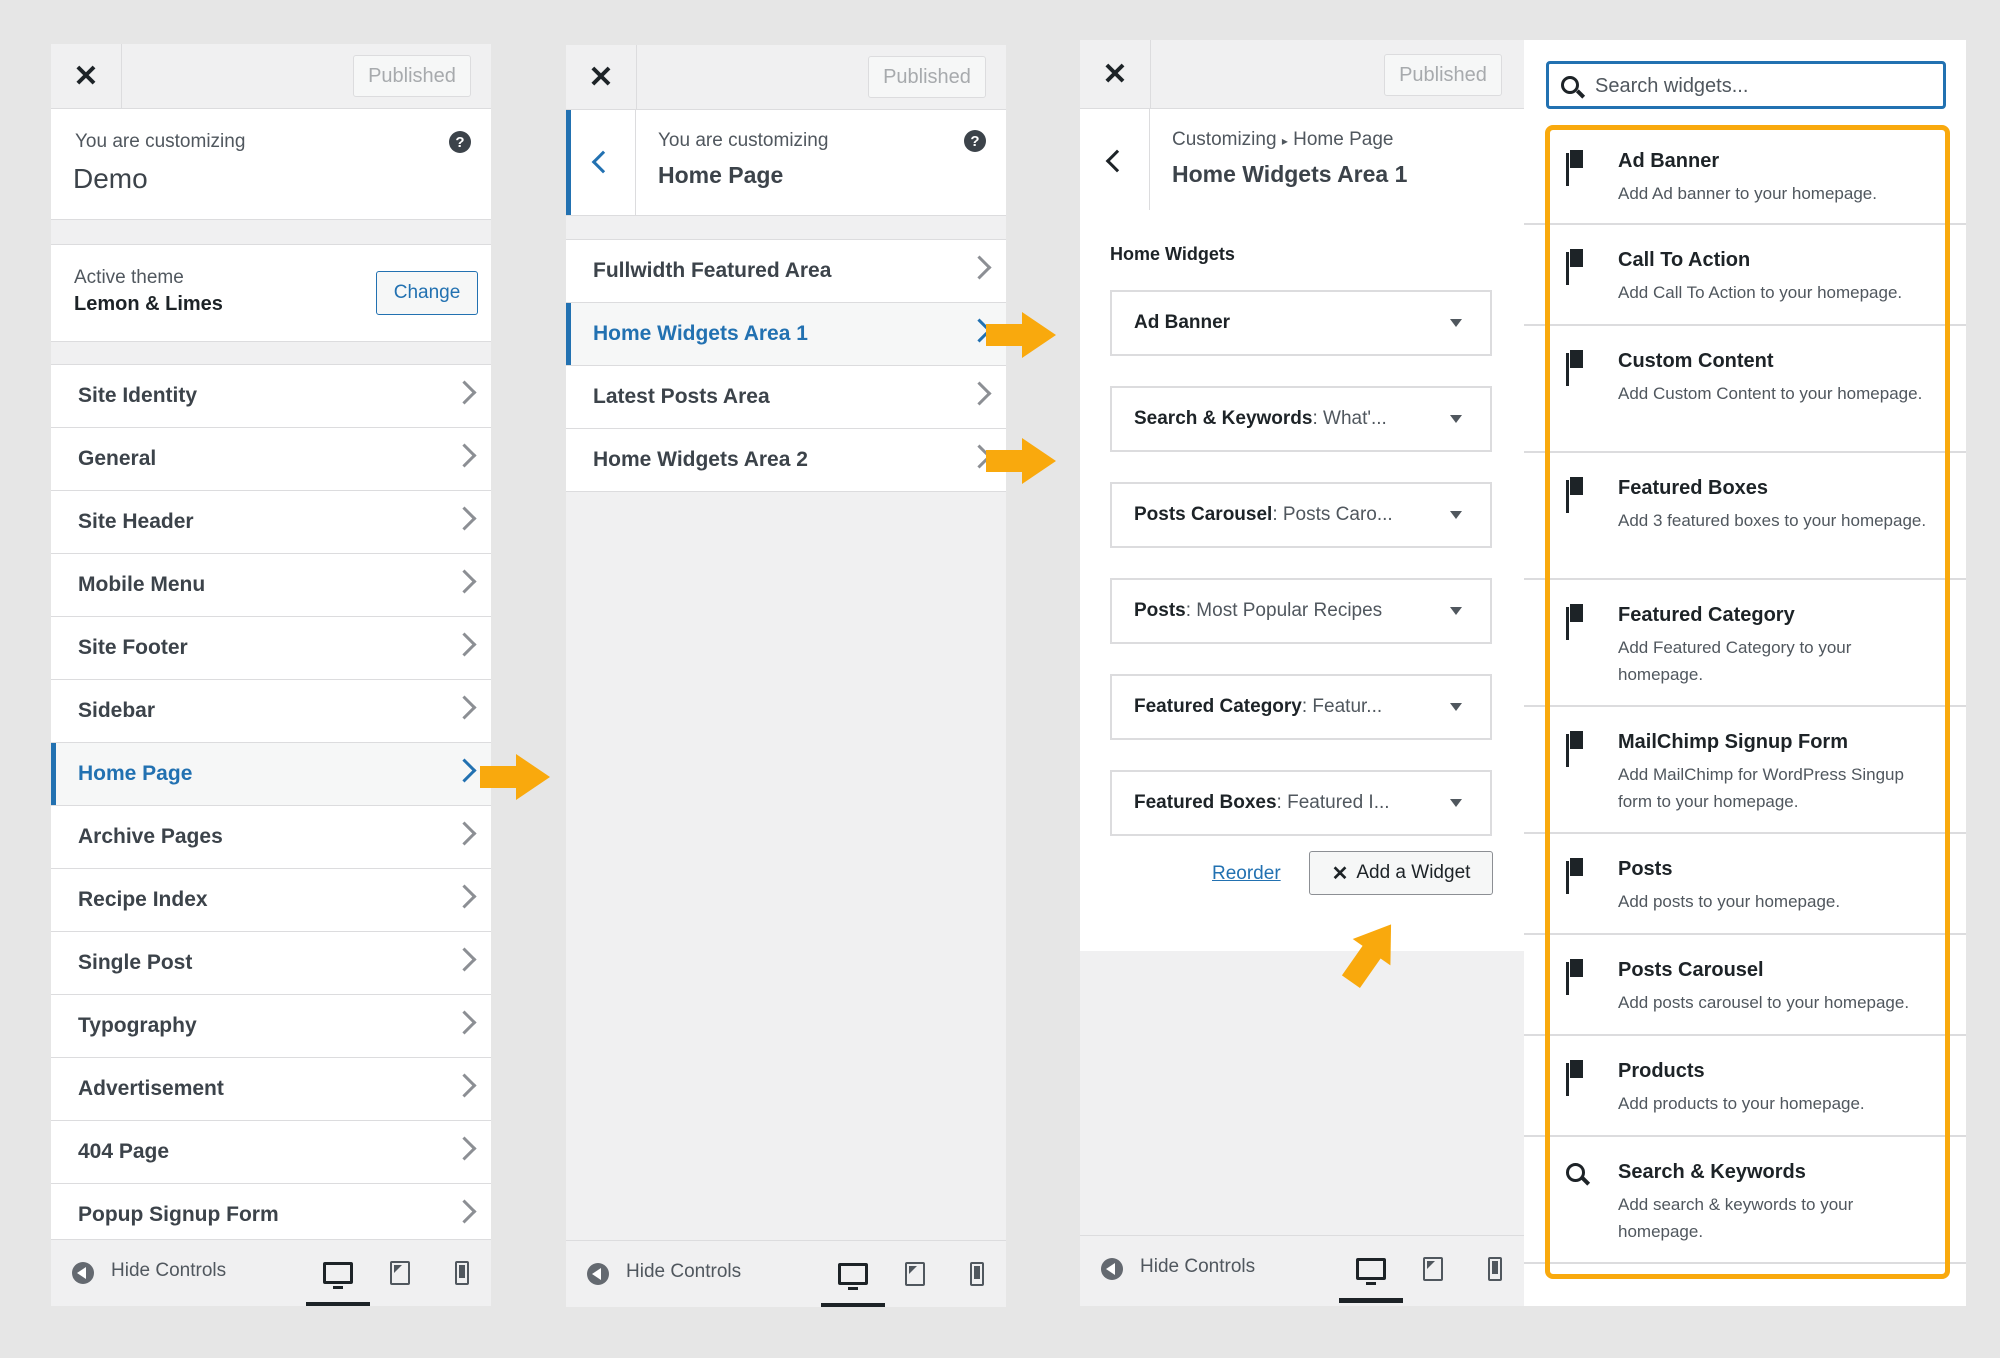 Image resolution: width=2000 pixels, height=1358 pixels. Describe the element at coordinates (1745, 1086) in the screenshot. I see `available-widget-products: Products Add products to your homepage.` at that location.